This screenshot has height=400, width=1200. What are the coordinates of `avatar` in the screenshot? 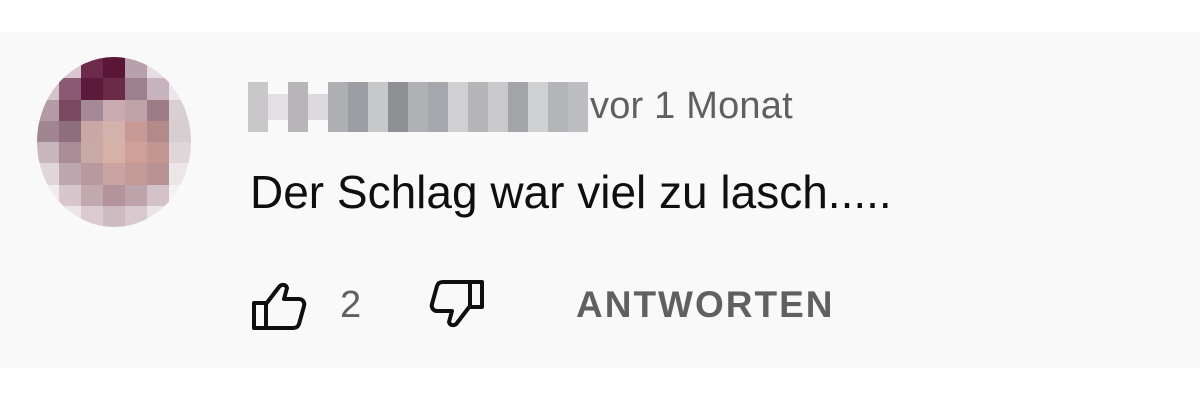 It's located at (114, 142).